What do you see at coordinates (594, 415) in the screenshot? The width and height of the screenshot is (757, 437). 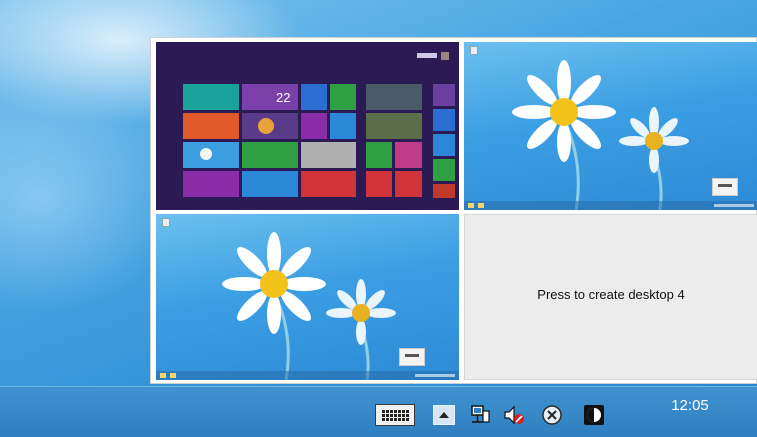 I see `app-icon` at bounding box center [594, 415].